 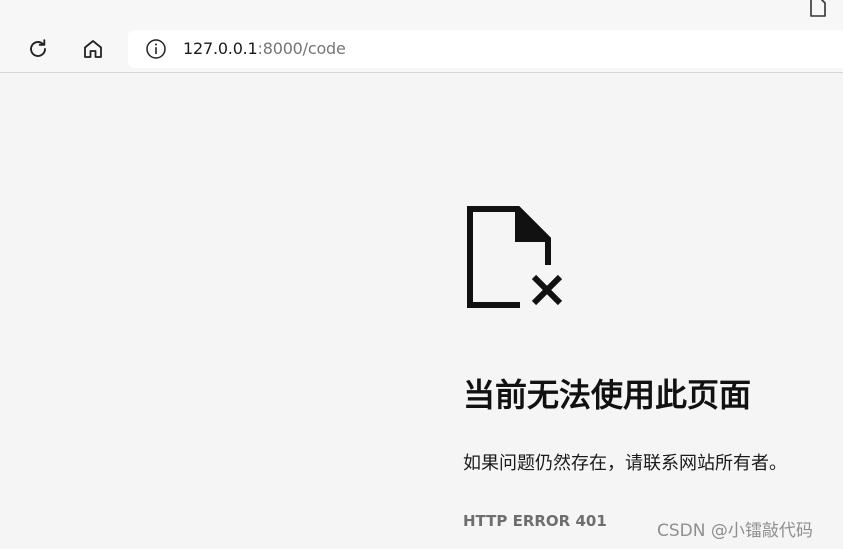 I want to click on url-text: 127.0.0.1:8000/code, so click(x=264, y=49).